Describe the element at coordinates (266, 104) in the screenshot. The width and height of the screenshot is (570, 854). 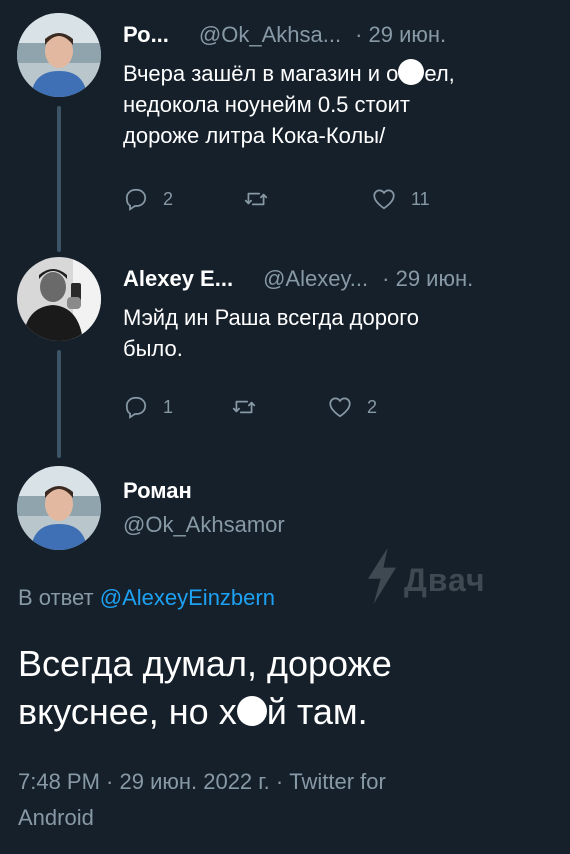
I see `tweet-text-line: недокола ноунейм 0.5 стоит` at that location.